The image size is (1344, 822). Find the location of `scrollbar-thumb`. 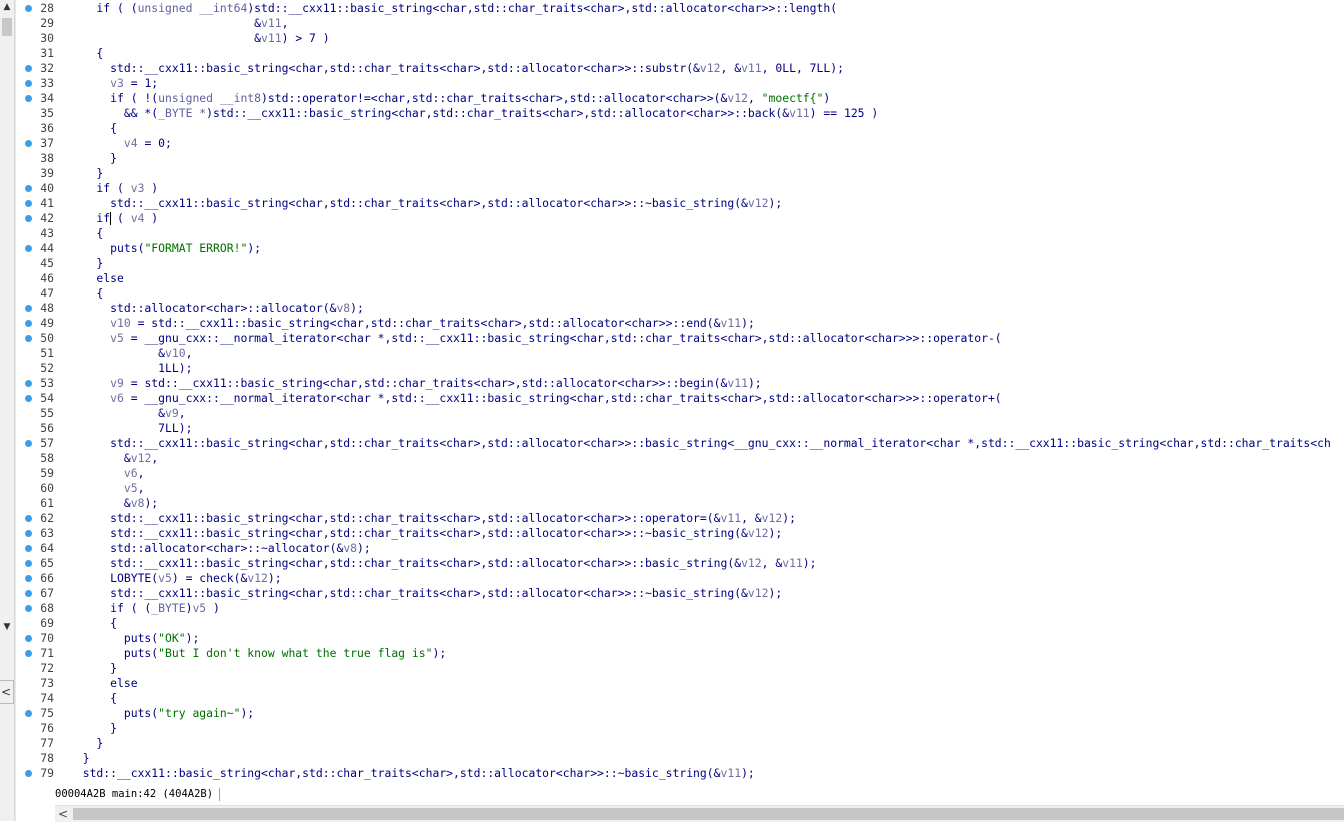

scrollbar-thumb is located at coordinates (7, 27).